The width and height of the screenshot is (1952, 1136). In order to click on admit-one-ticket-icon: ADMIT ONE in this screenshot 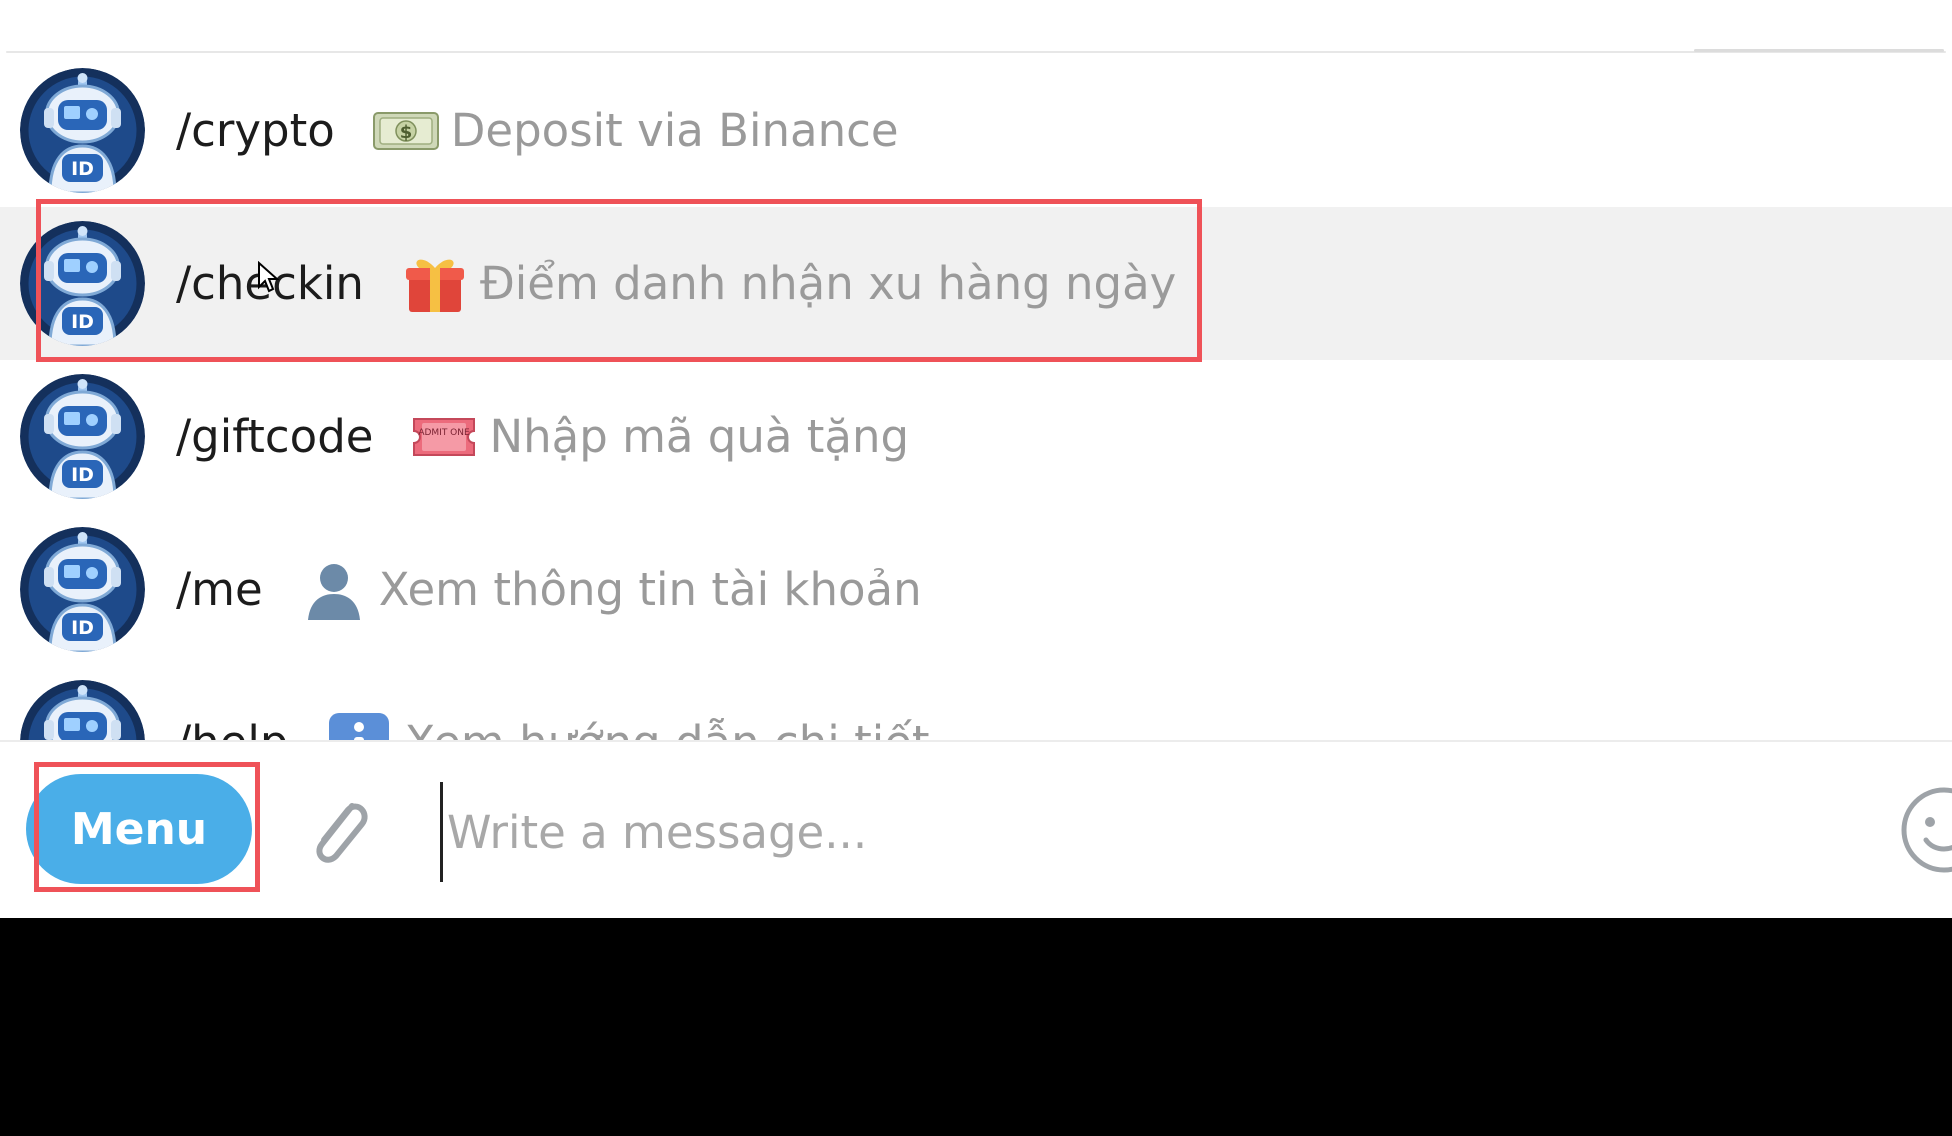, I will do `click(444, 437)`.